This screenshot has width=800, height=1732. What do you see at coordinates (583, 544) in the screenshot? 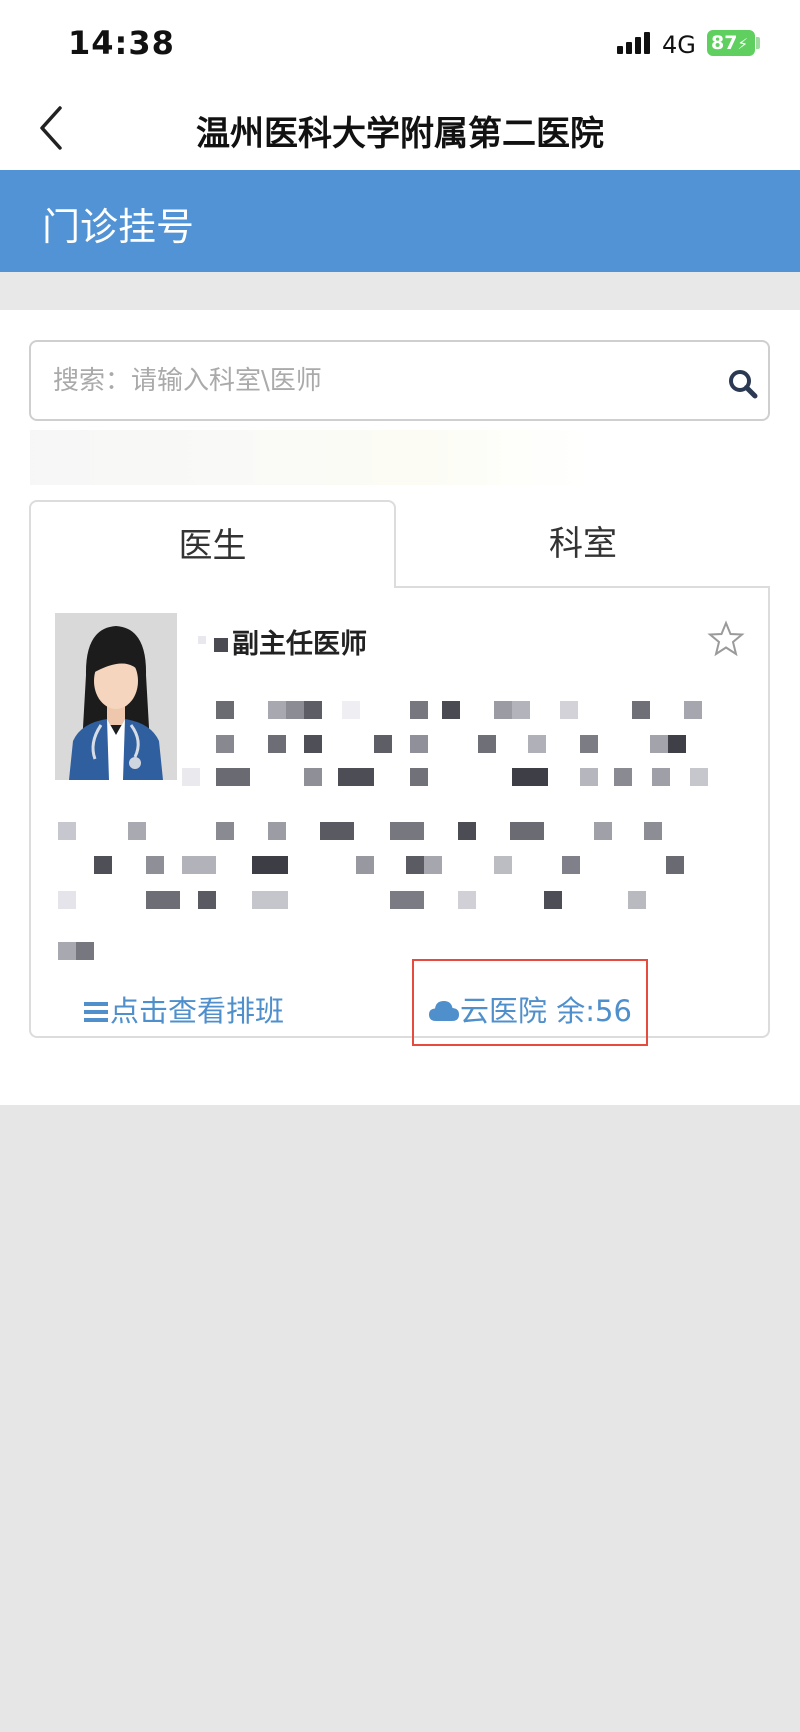
I see `tab-department: 科室` at bounding box center [583, 544].